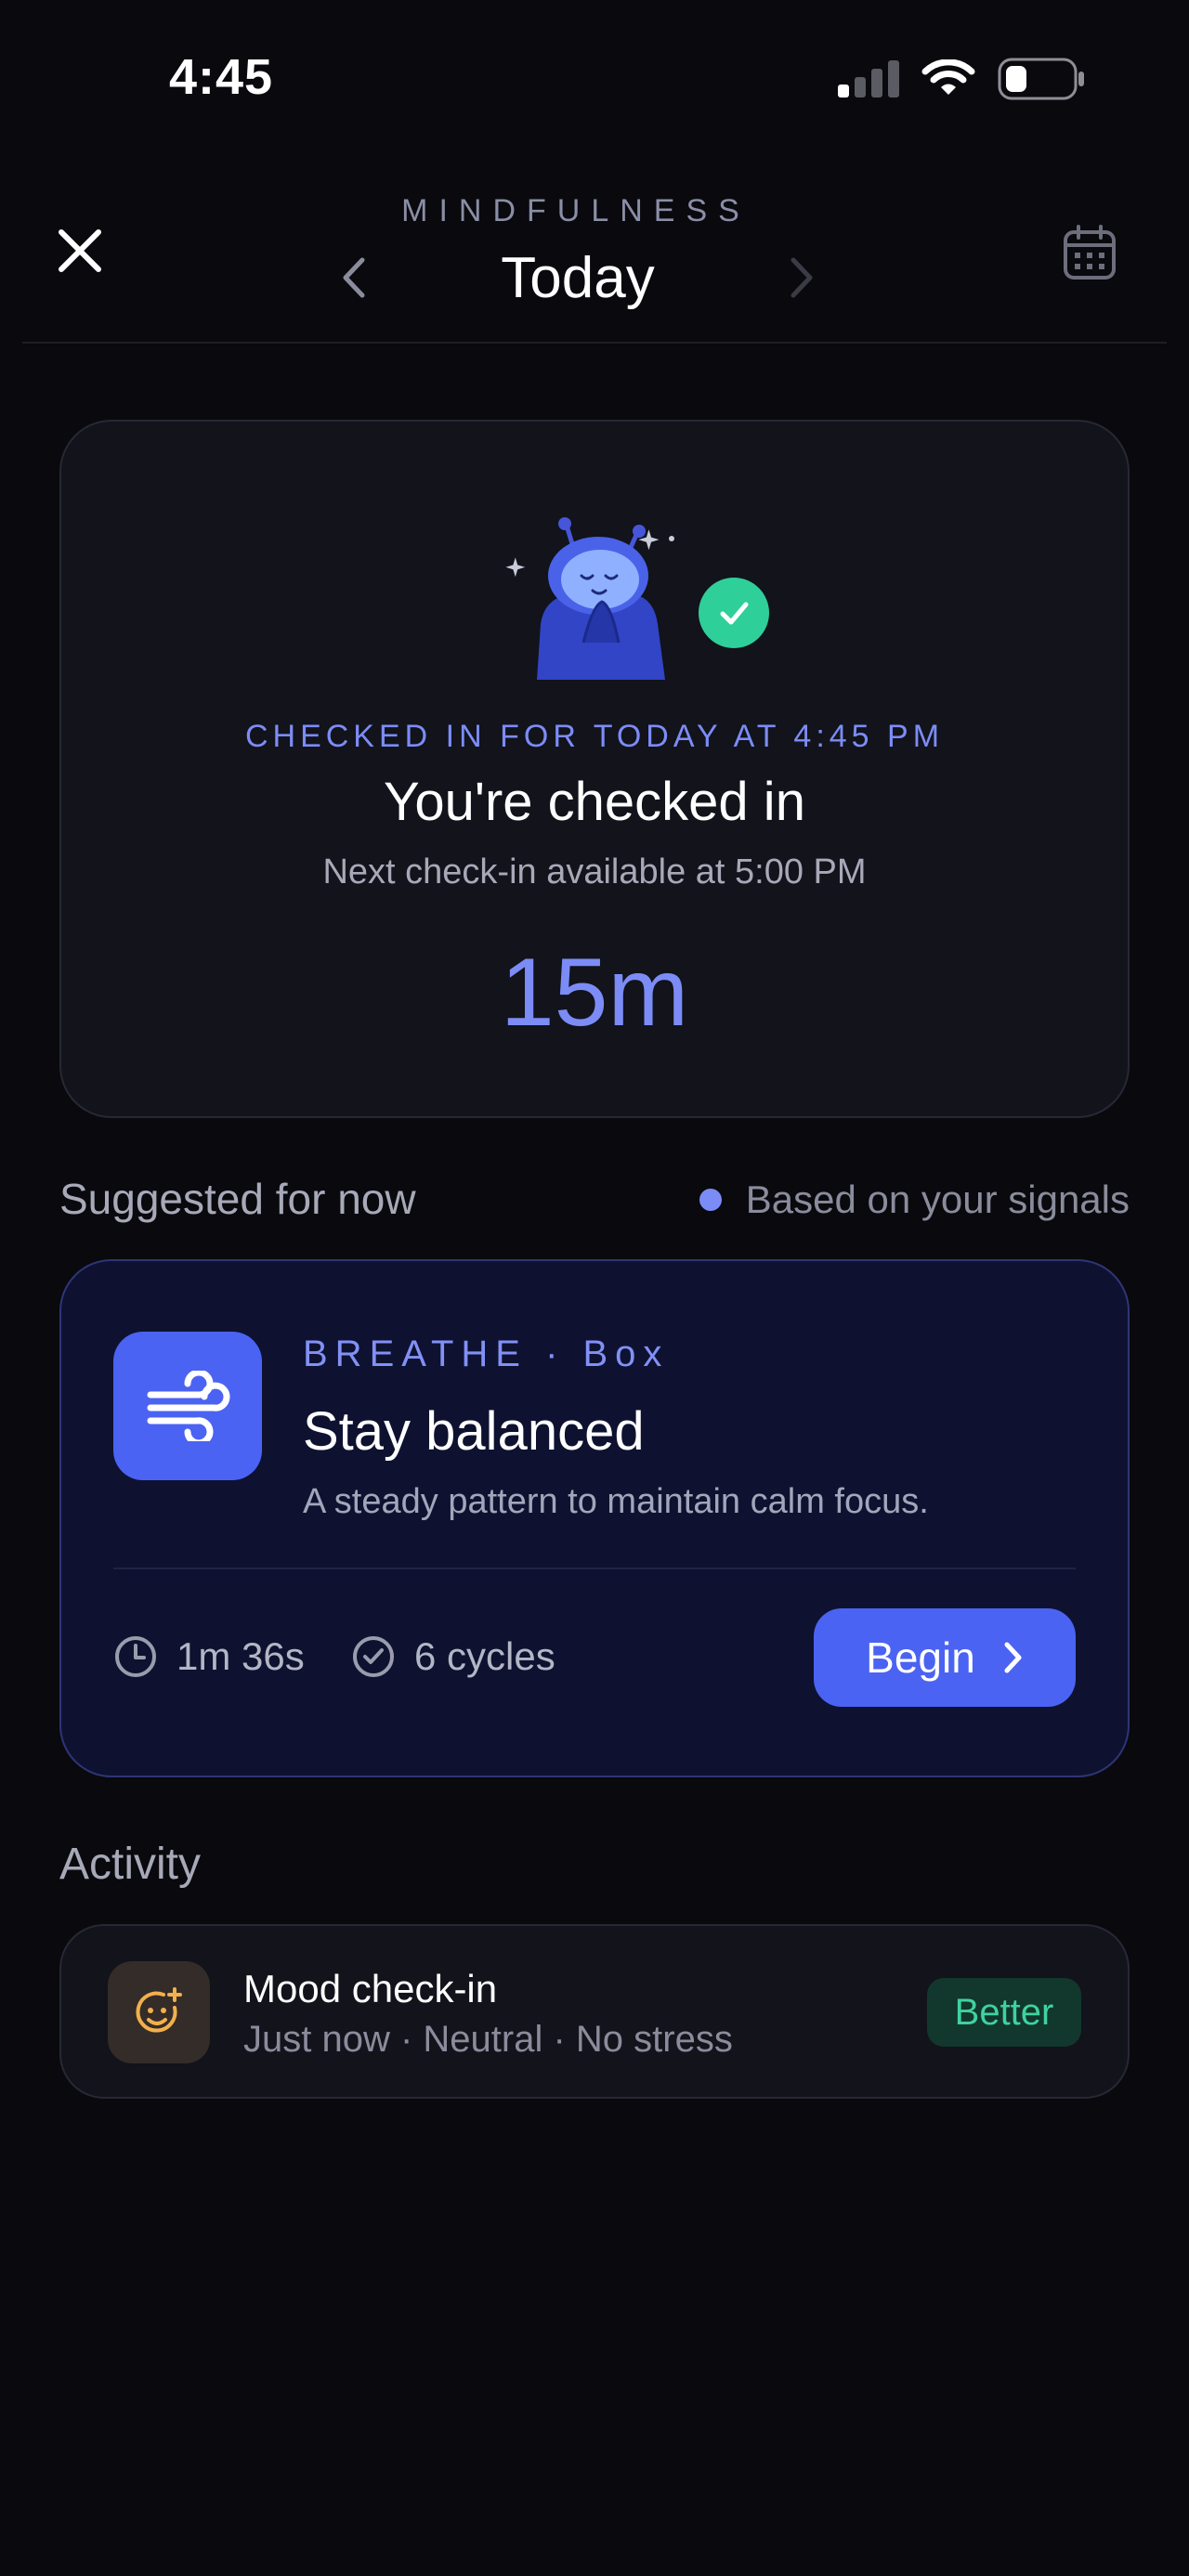  I want to click on mood-icon-tile, so click(159, 2012).